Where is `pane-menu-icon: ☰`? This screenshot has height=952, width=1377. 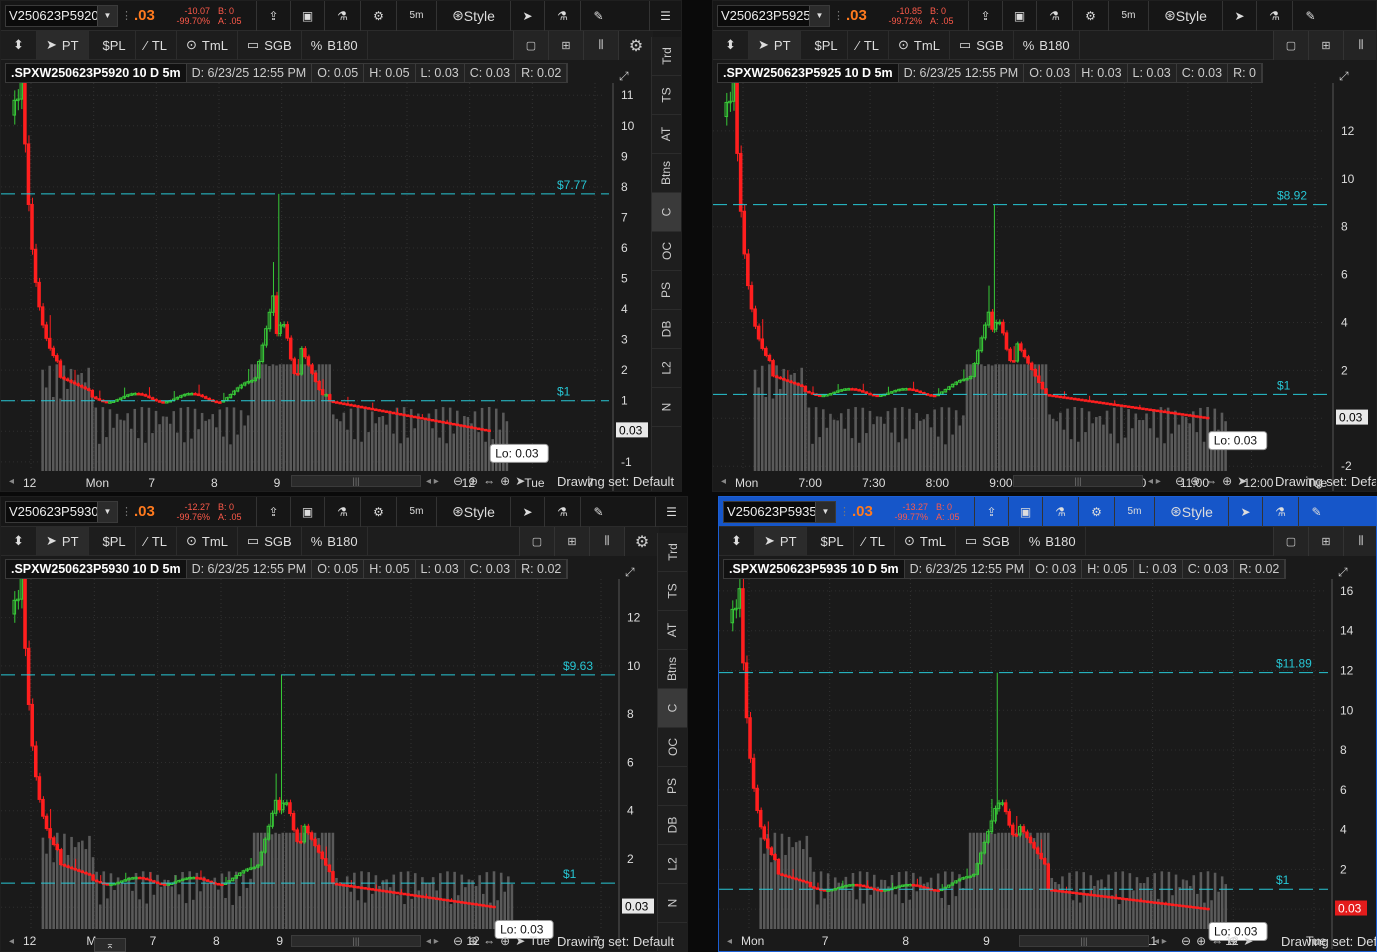
pane-menu-icon: ☰ is located at coordinates (671, 512).